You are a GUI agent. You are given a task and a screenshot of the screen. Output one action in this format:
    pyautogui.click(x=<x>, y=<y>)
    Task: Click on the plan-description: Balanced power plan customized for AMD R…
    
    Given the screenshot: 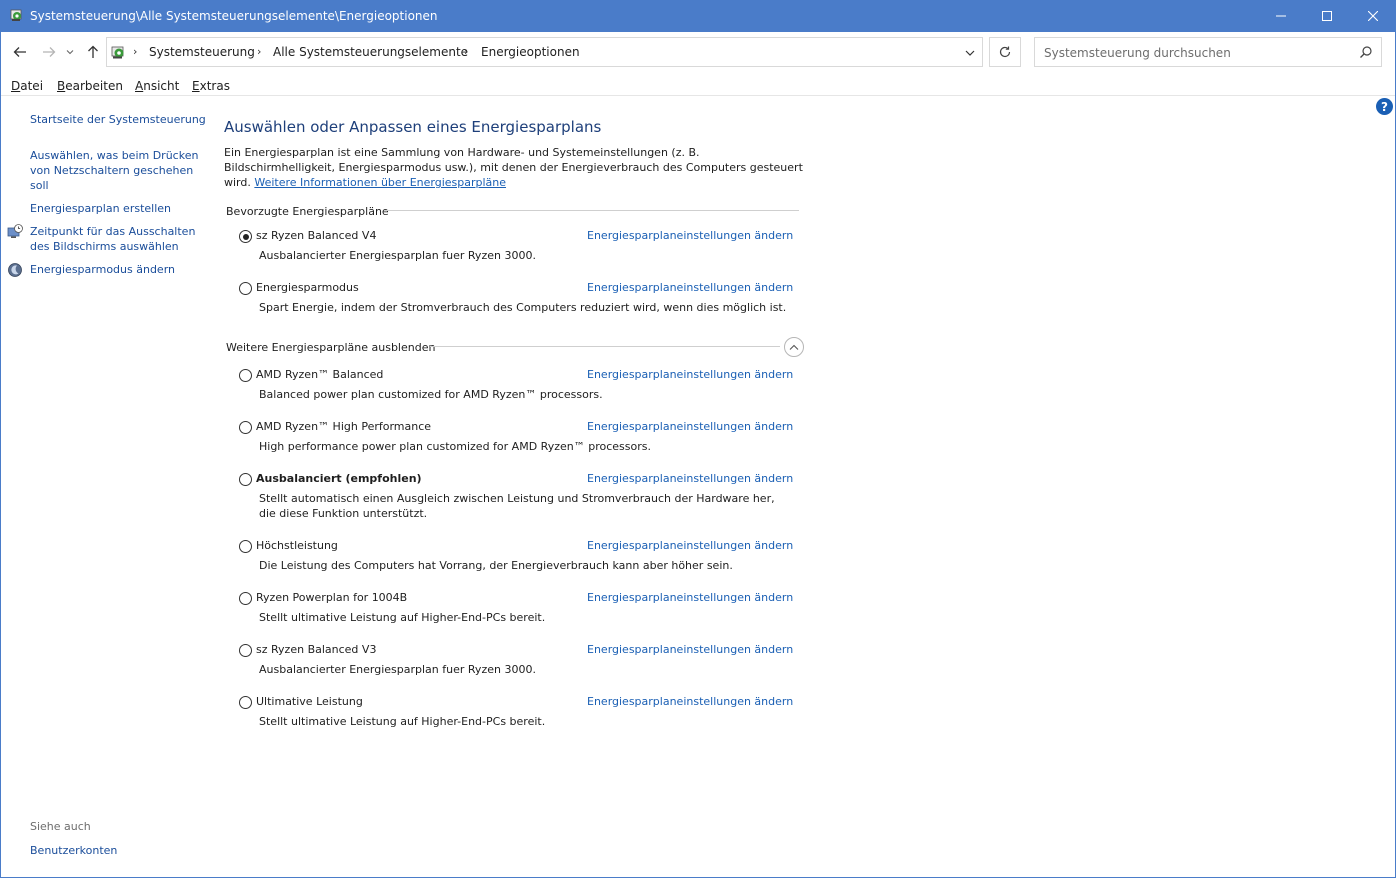 What is the action you would take?
    pyautogui.click(x=431, y=394)
    